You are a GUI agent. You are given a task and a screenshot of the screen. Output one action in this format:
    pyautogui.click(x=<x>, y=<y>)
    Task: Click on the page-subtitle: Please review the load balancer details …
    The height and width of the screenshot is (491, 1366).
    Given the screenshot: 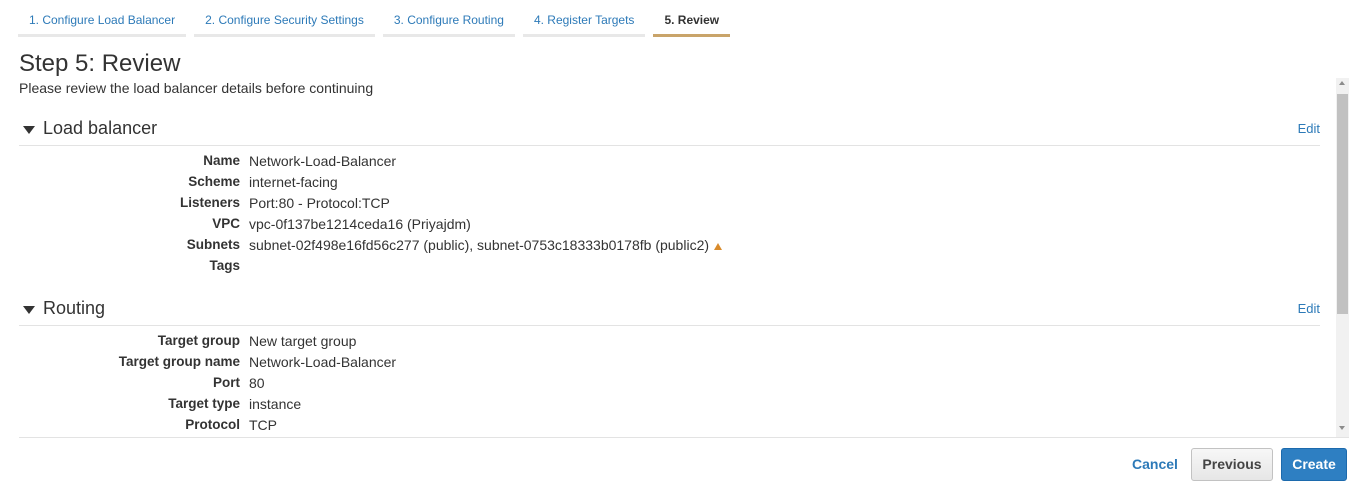 What is the action you would take?
    pyautogui.click(x=196, y=88)
    